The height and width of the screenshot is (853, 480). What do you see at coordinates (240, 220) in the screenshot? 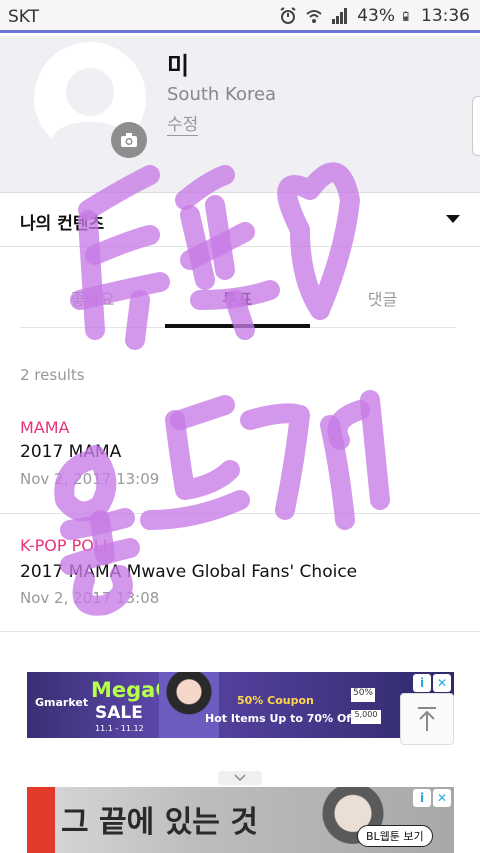
I see `my-contents-dropdown: 나의 컨텐츠` at bounding box center [240, 220].